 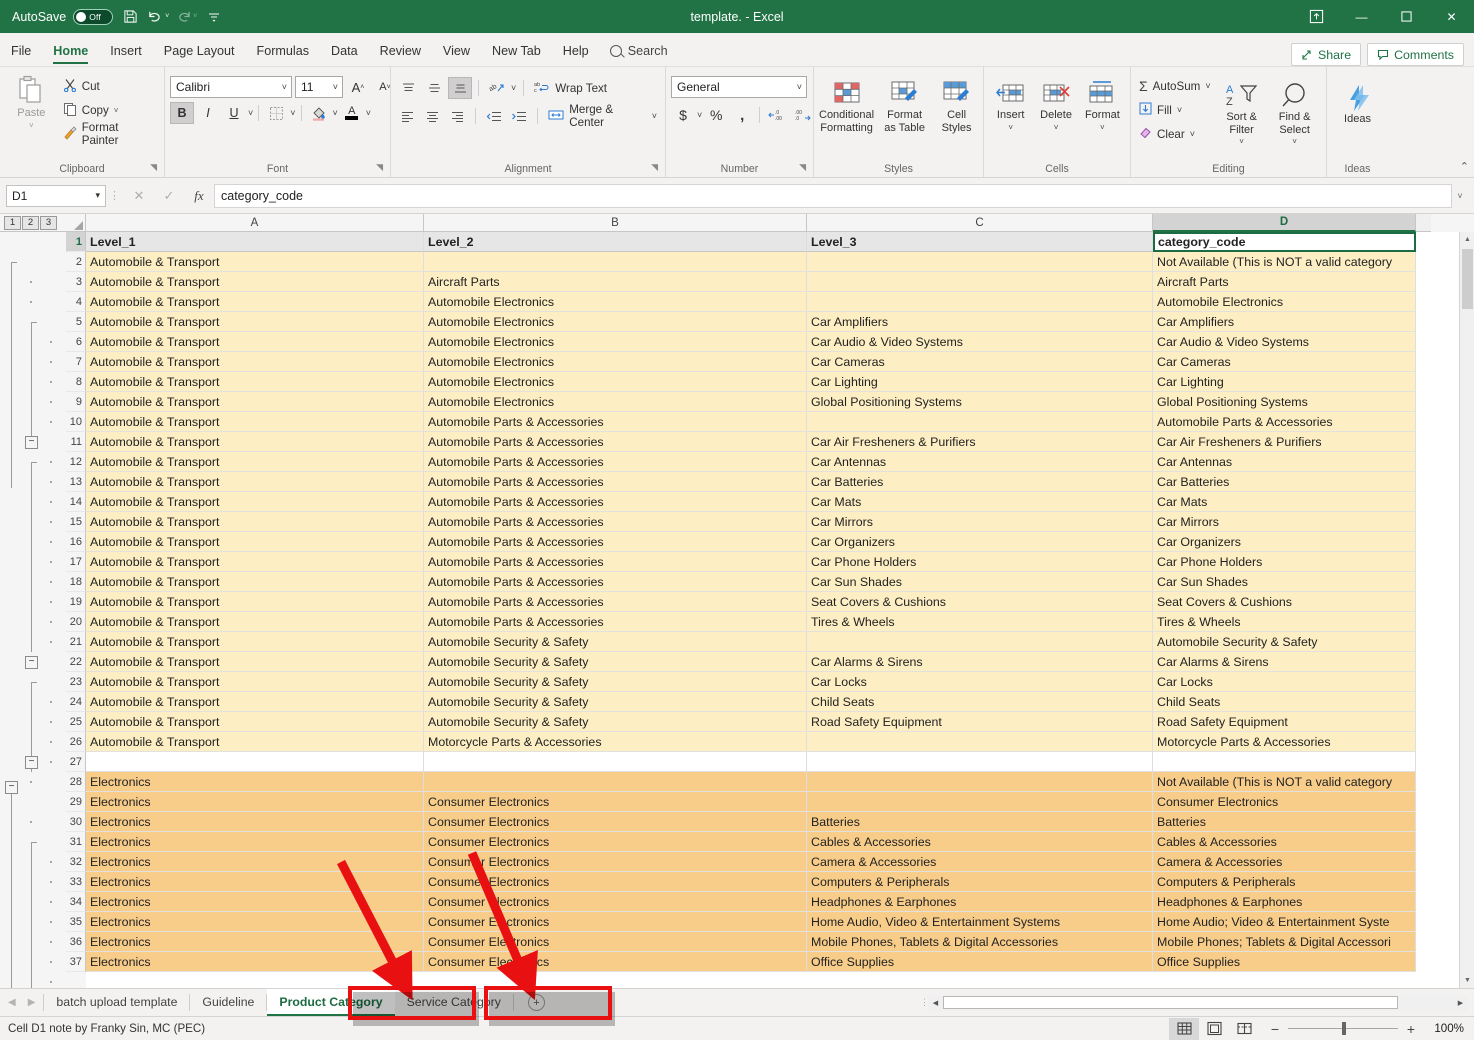 I want to click on cell-C18: Car Sun Shades, so click(x=980, y=582).